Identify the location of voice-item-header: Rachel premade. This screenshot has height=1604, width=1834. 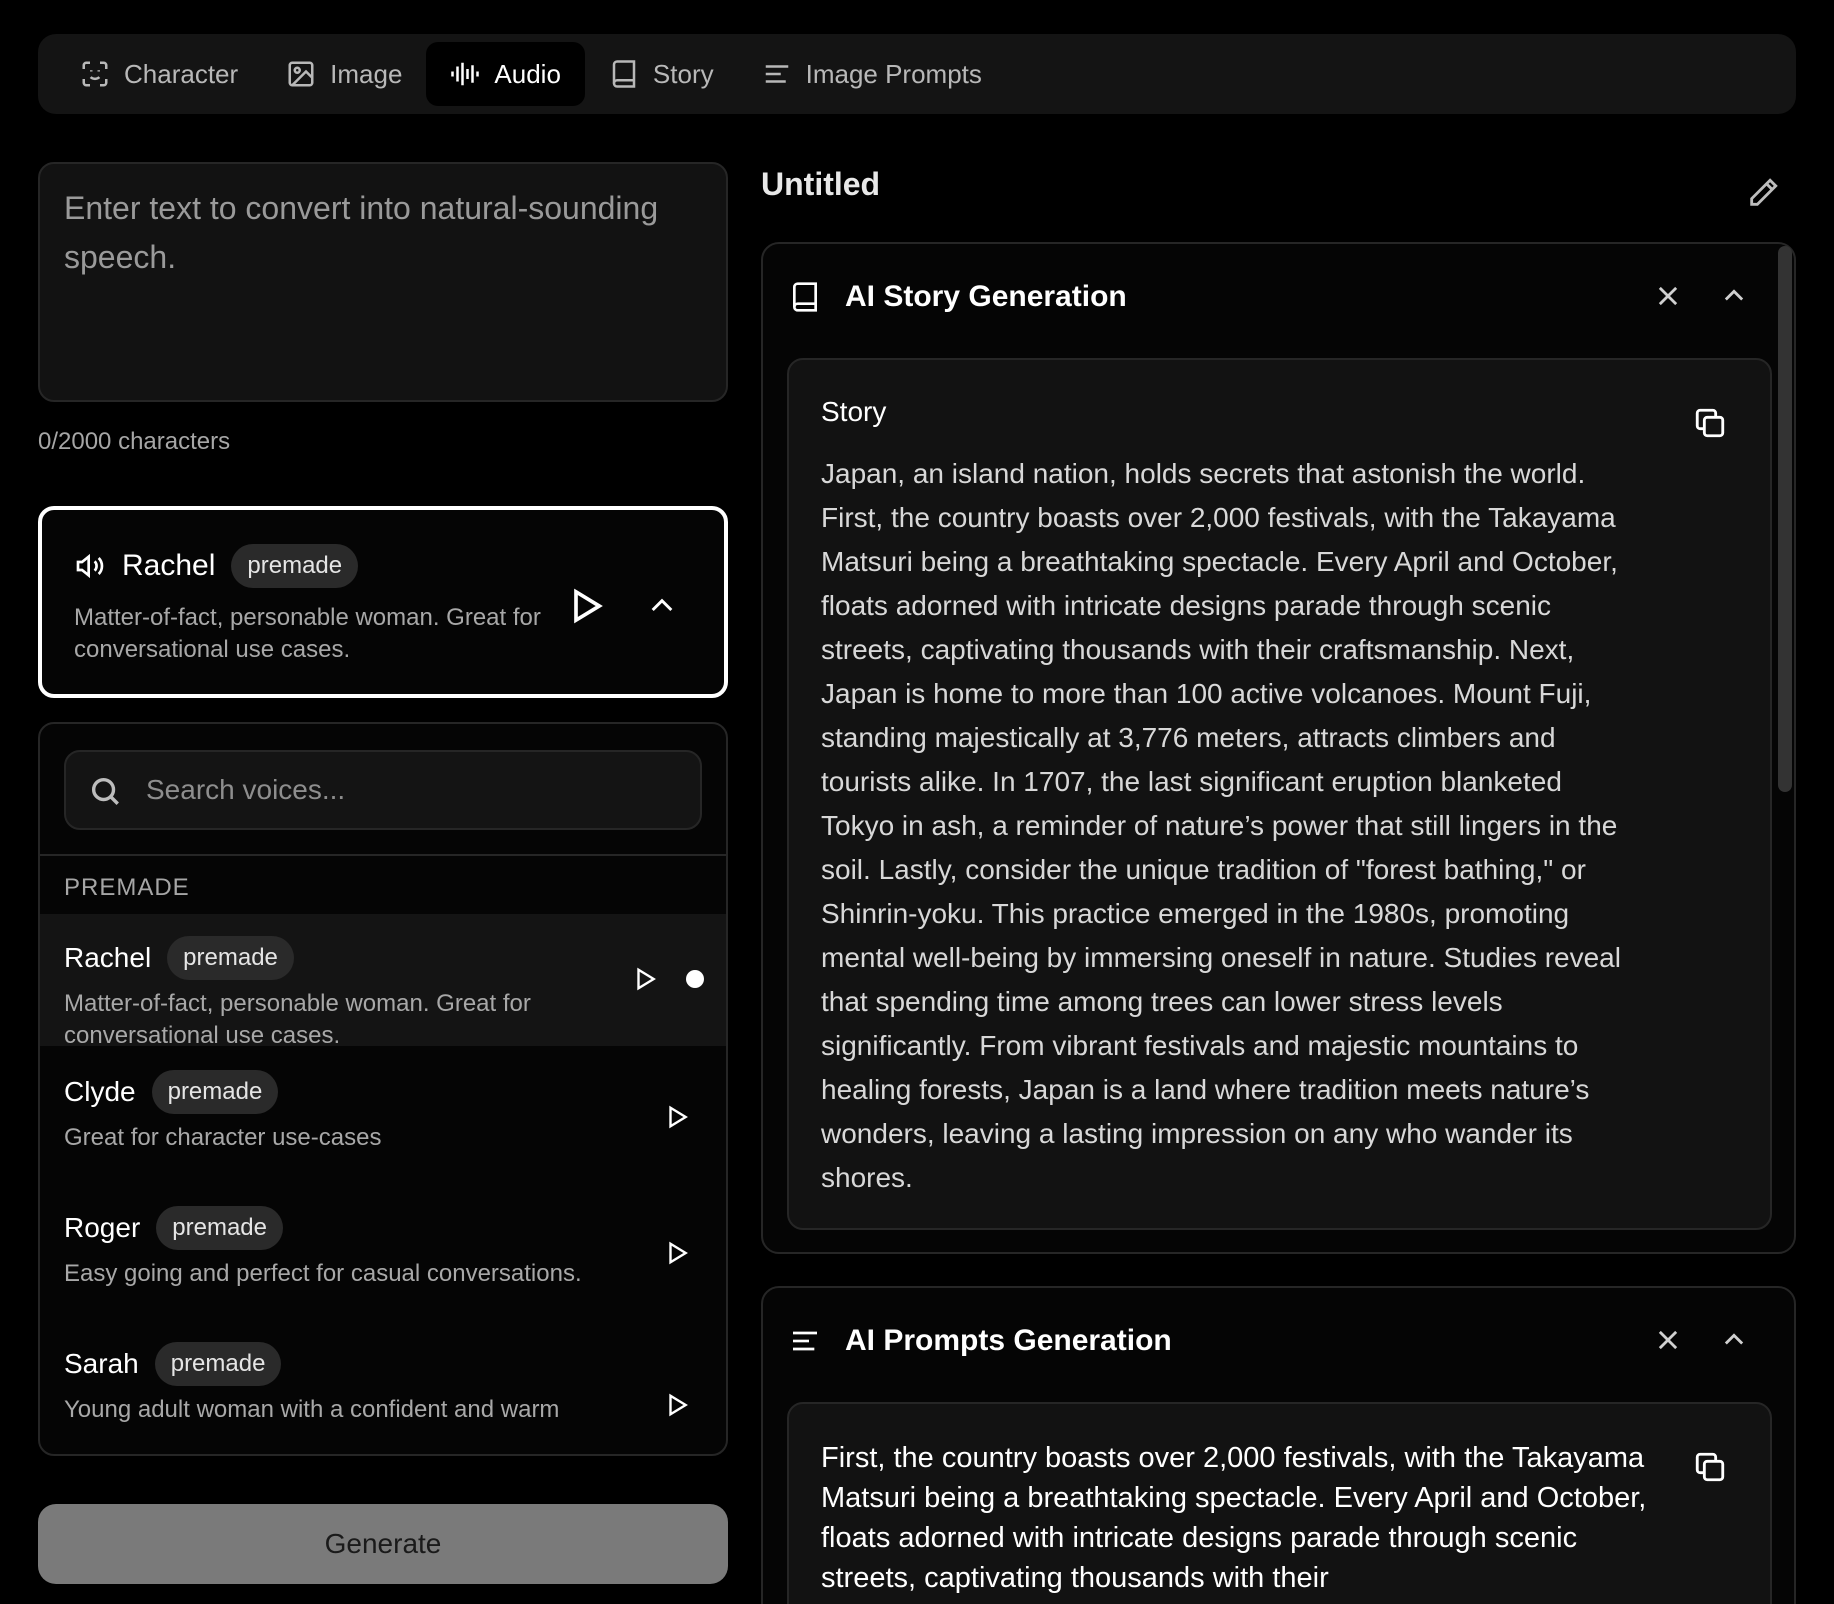
(179, 958).